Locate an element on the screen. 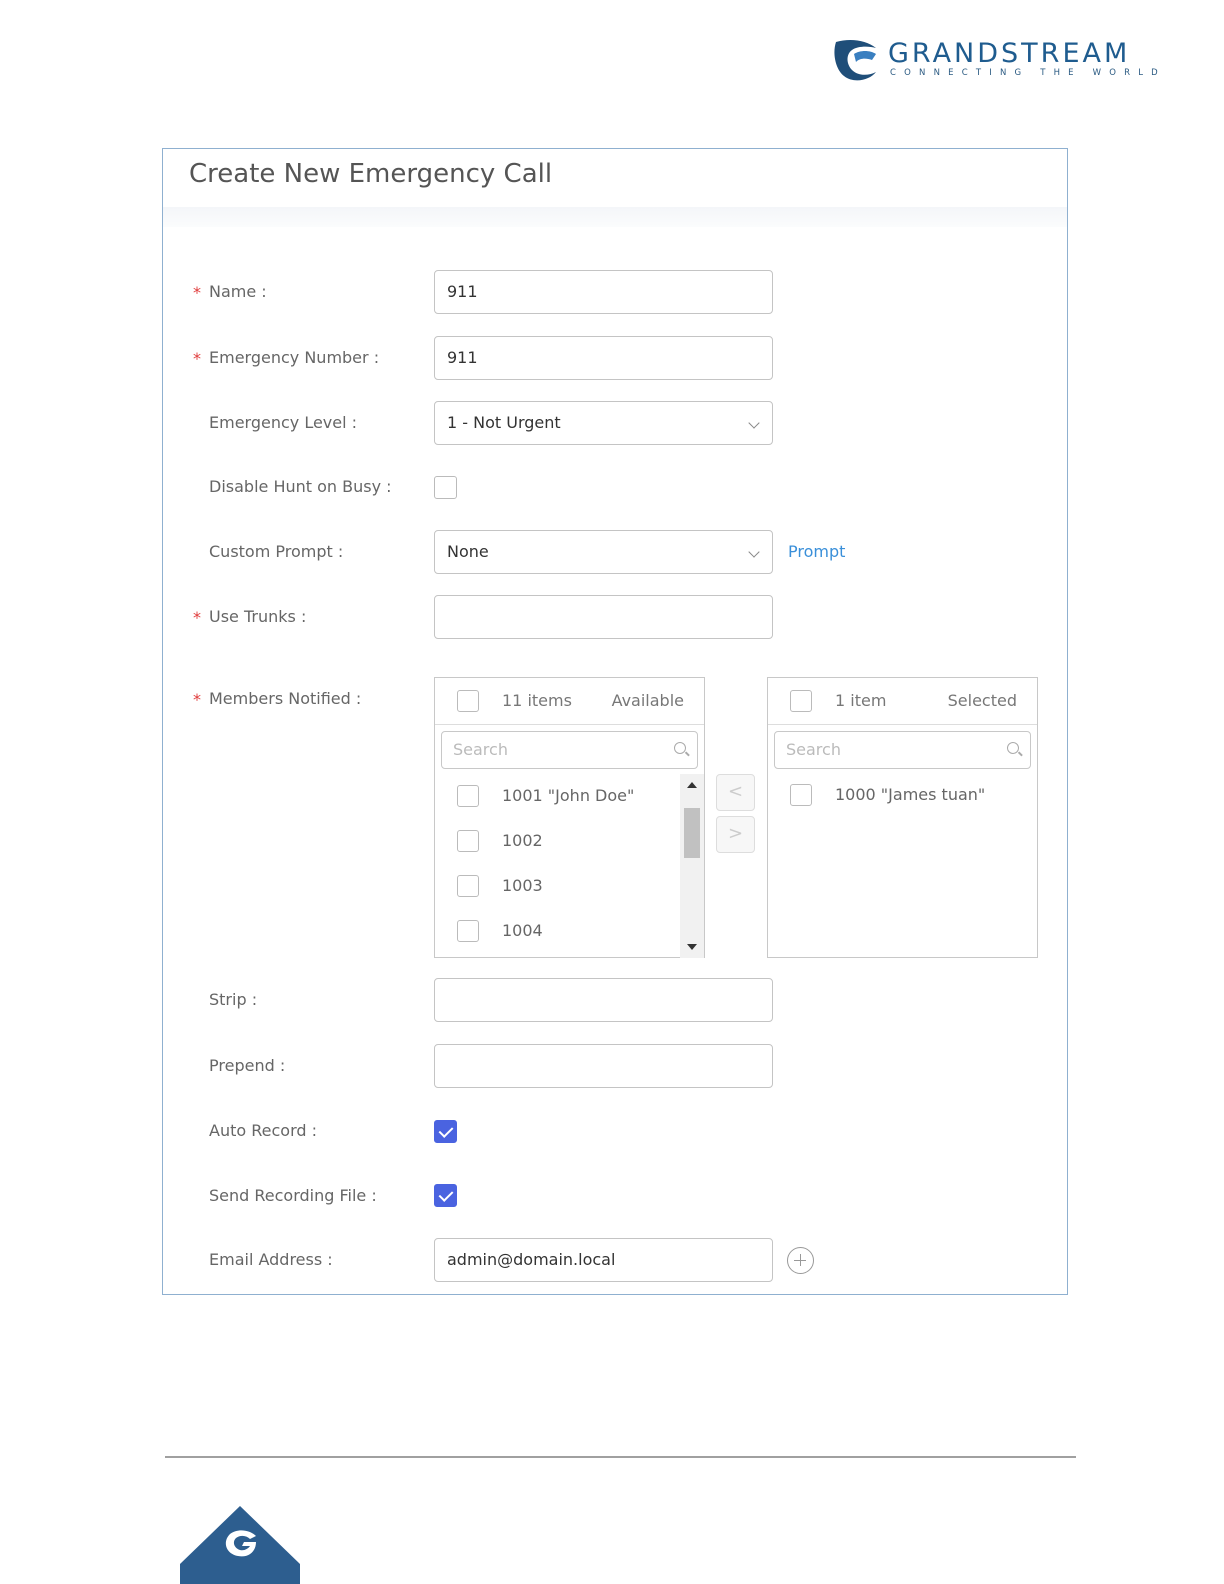 The image size is (1224, 1584). disable-hunt-on-busy-checkbox is located at coordinates (445, 487).